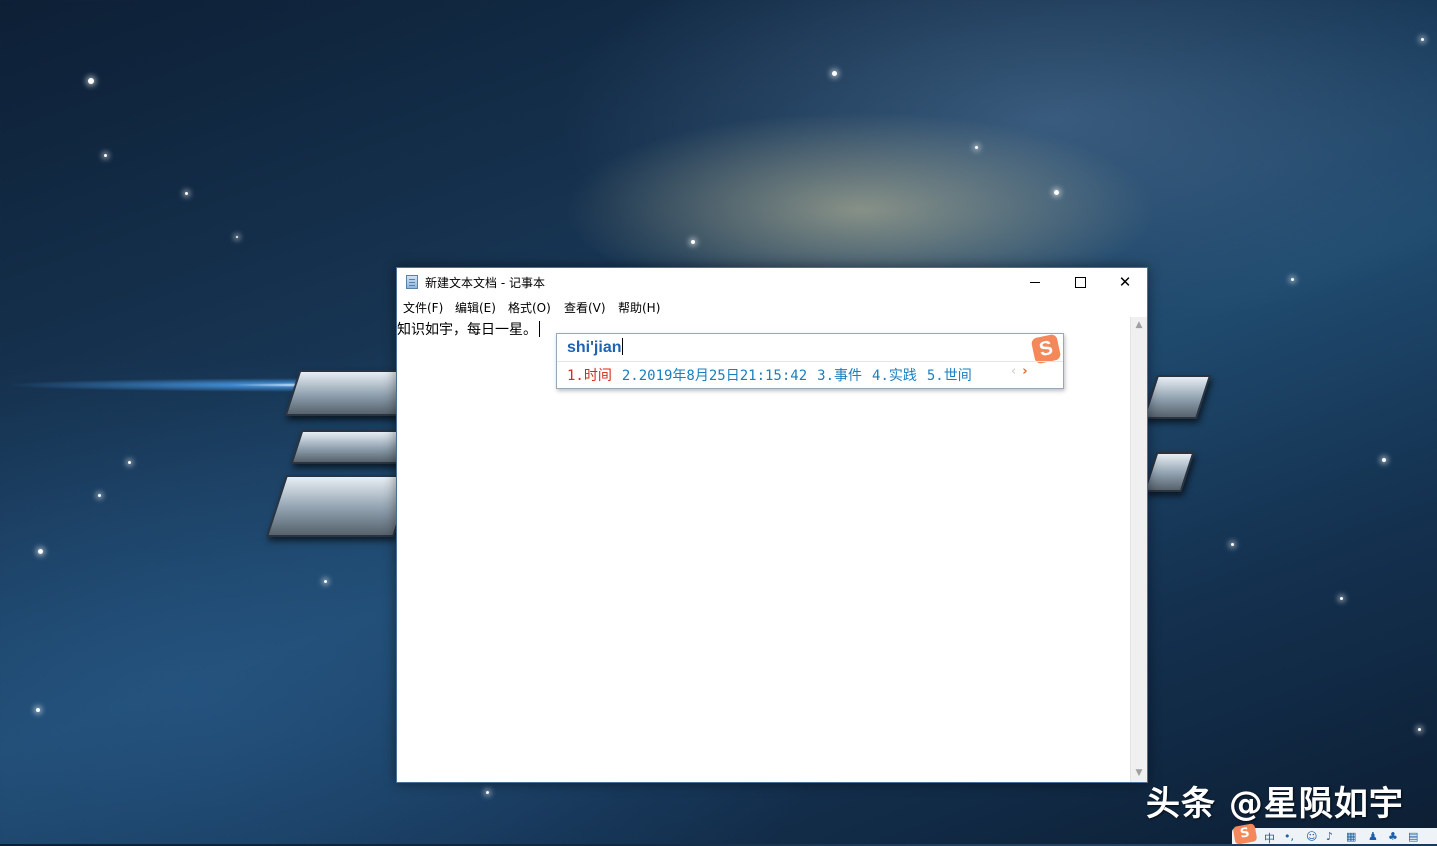  I want to click on skin-icon: ♣, so click(1393, 836).